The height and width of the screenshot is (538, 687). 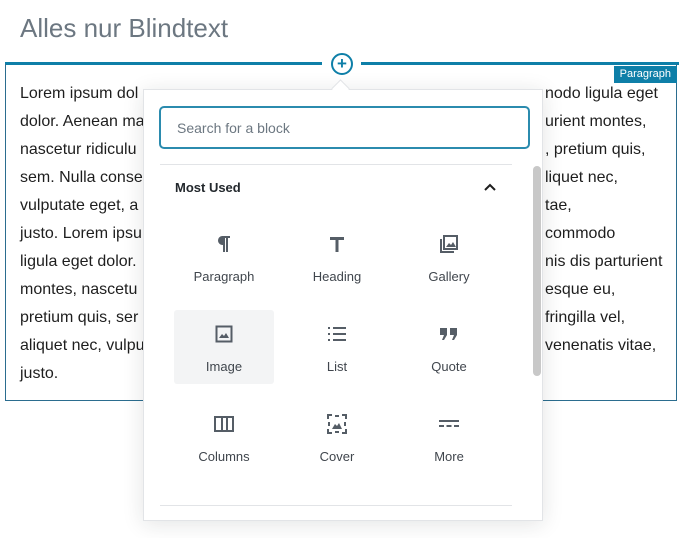 I want to click on block-item-quote: Quote, so click(x=449, y=347).